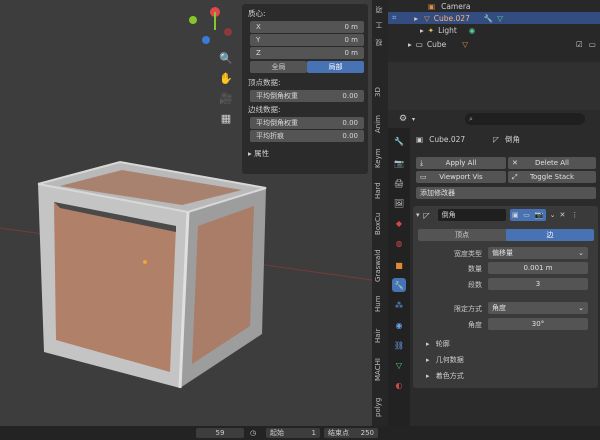 This screenshot has height=440, width=600. I want to click on context-breadcrumb: ▣ Cube.027 ◸ 倒角, so click(468, 139).